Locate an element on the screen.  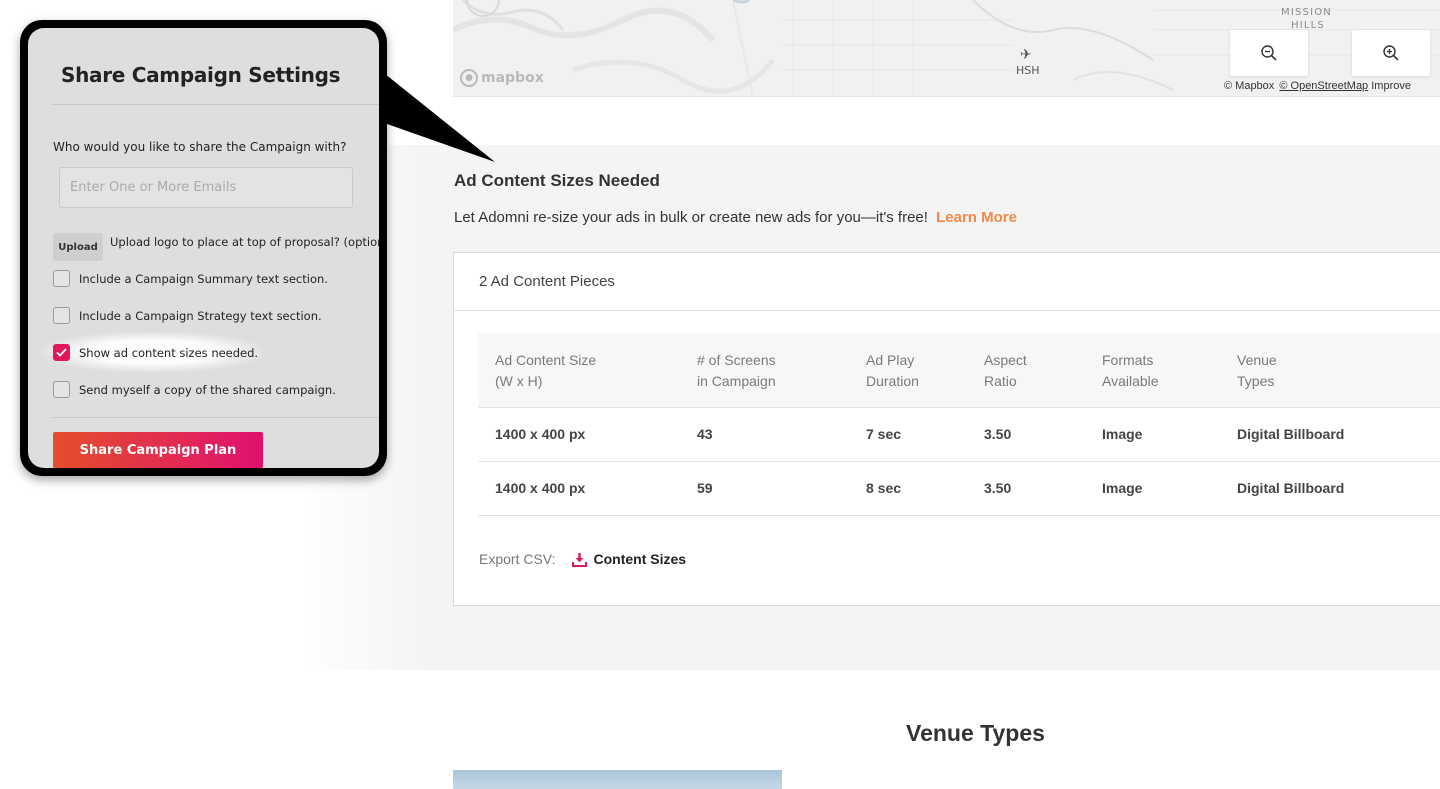
map-attribution: © Mapbox © OpenStreetMap Improve is located at coordinates (1317, 86).